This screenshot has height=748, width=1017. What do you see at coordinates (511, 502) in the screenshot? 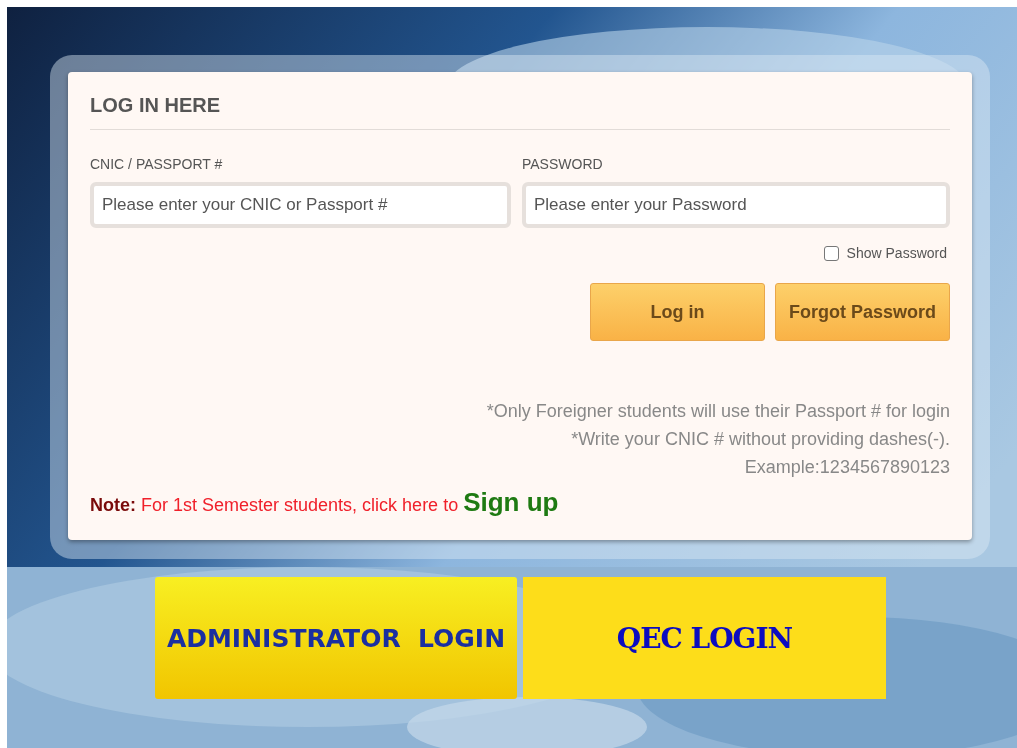
I see `signup-link: Sign up` at bounding box center [511, 502].